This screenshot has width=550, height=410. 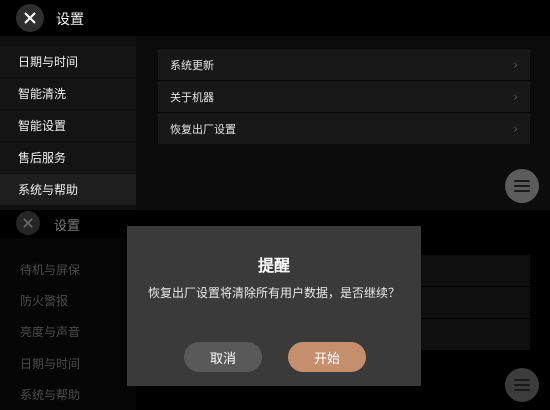 What do you see at coordinates (50, 395) in the screenshot?
I see `dimmed-item-system-help: 系统与帮助` at bounding box center [50, 395].